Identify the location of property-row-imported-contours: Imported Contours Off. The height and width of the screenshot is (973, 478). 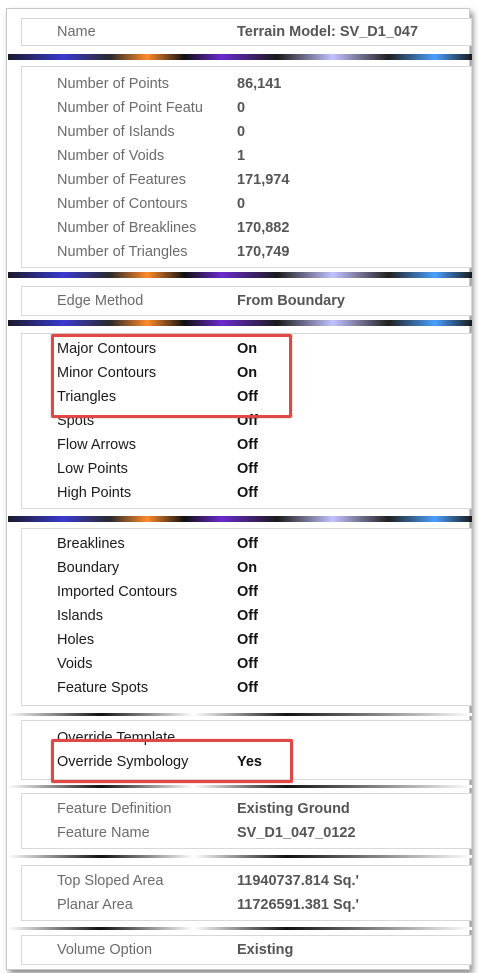
(246, 592).